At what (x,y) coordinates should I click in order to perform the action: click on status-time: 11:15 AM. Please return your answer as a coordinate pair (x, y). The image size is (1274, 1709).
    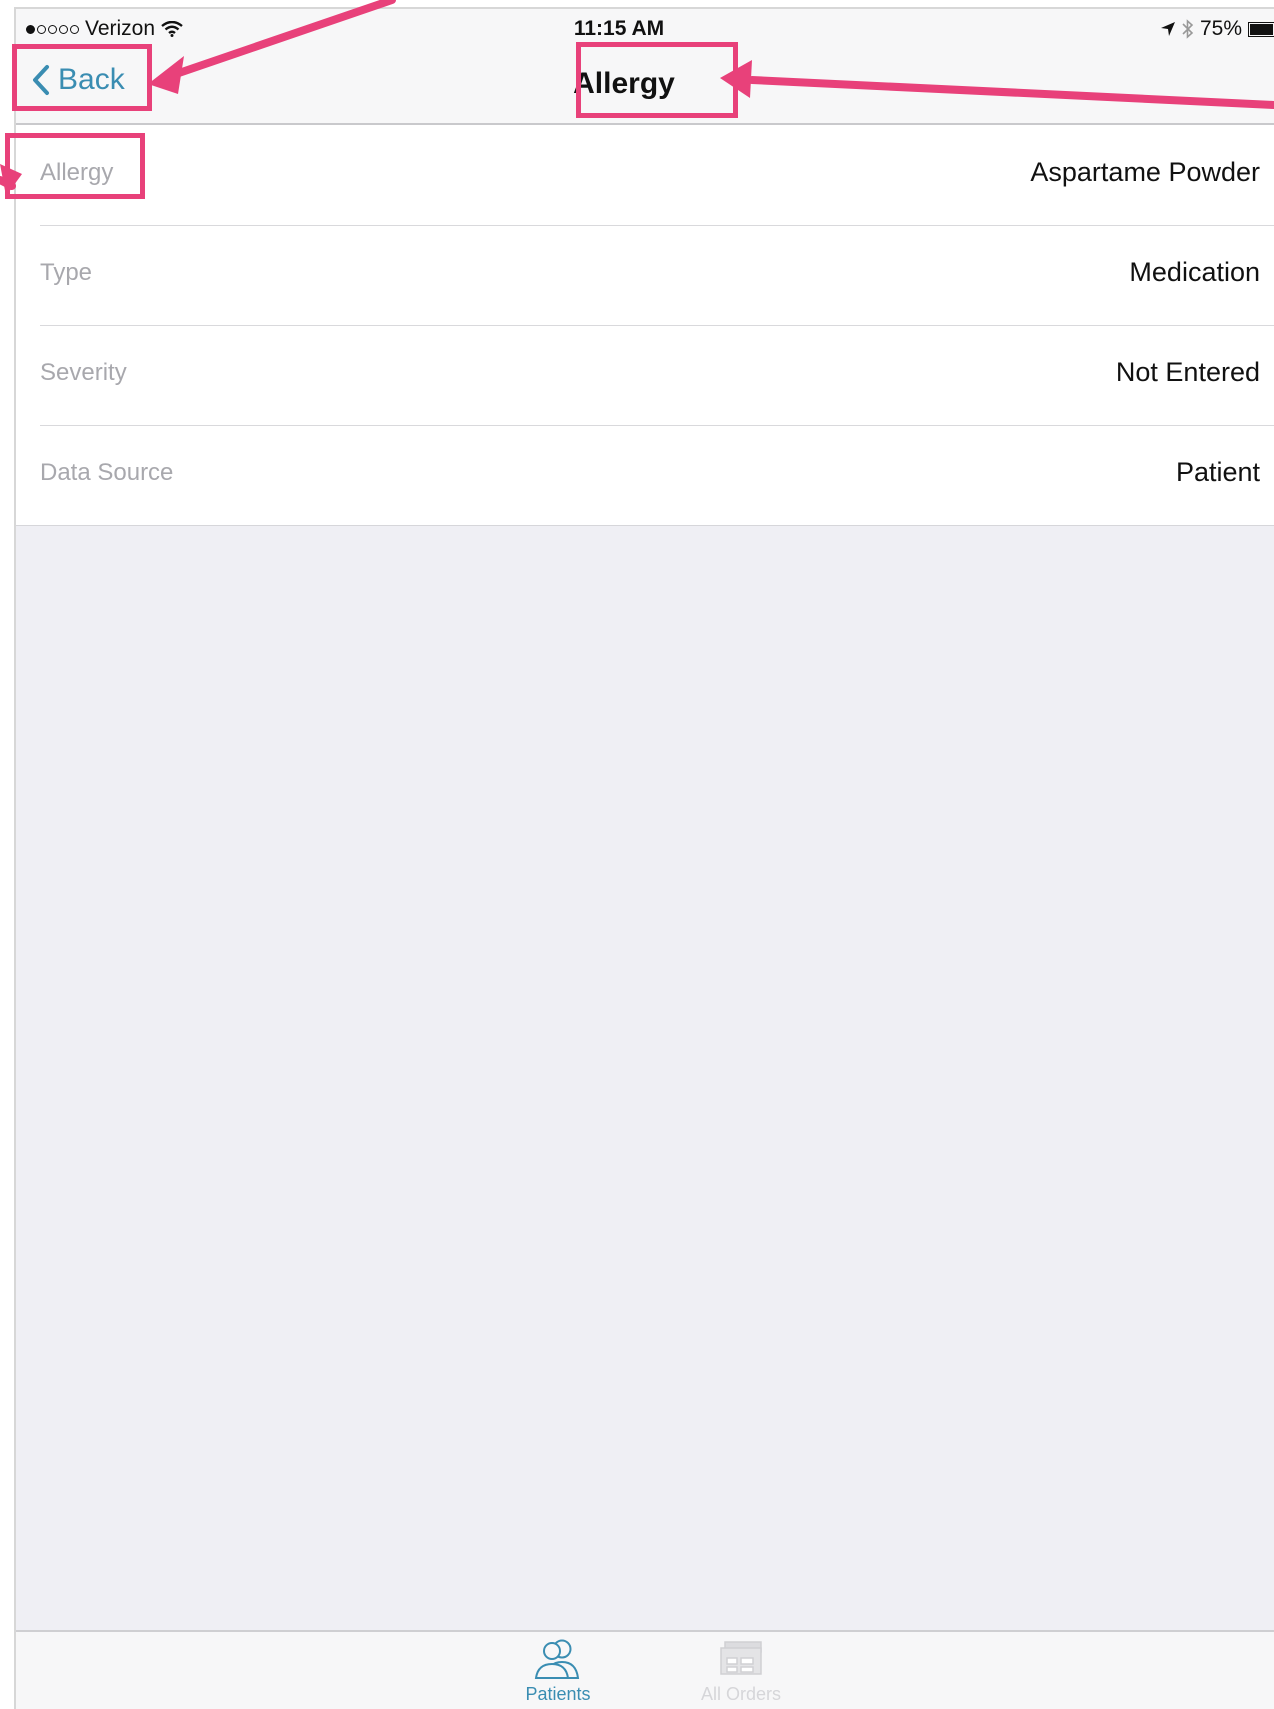
    Looking at the image, I should click on (619, 28).